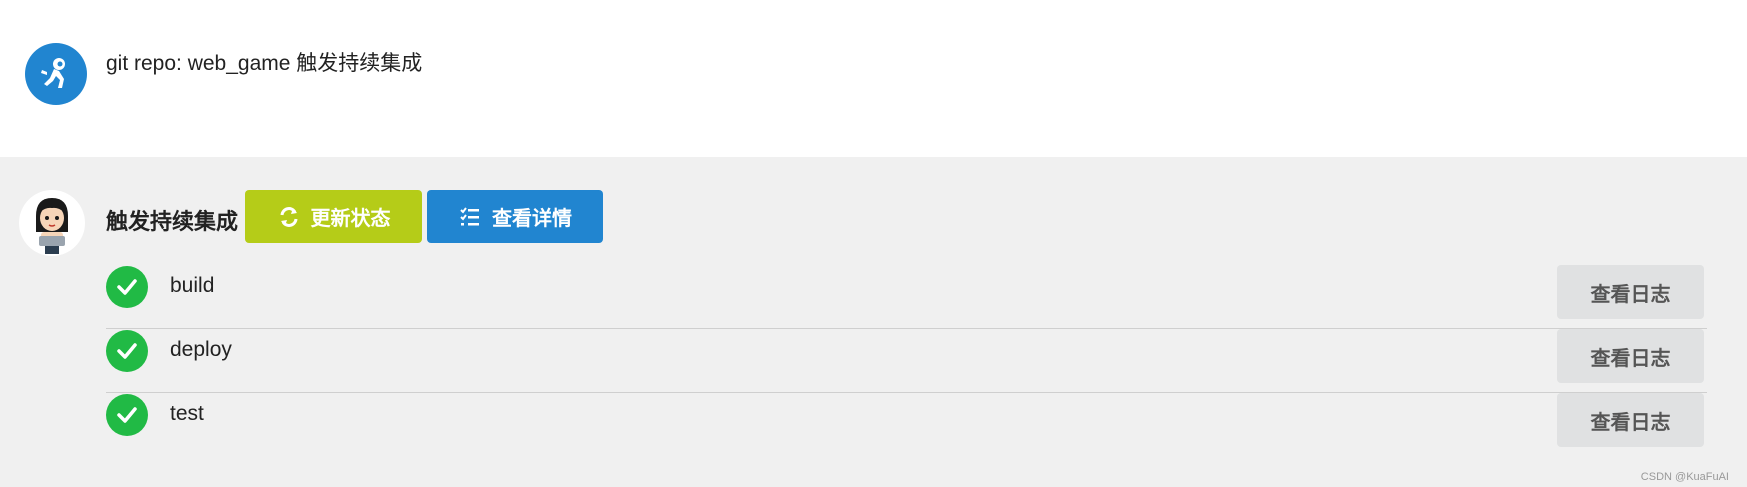 The width and height of the screenshot is (1747, 487). I want to click on repo-avatar, so click(56, 74).